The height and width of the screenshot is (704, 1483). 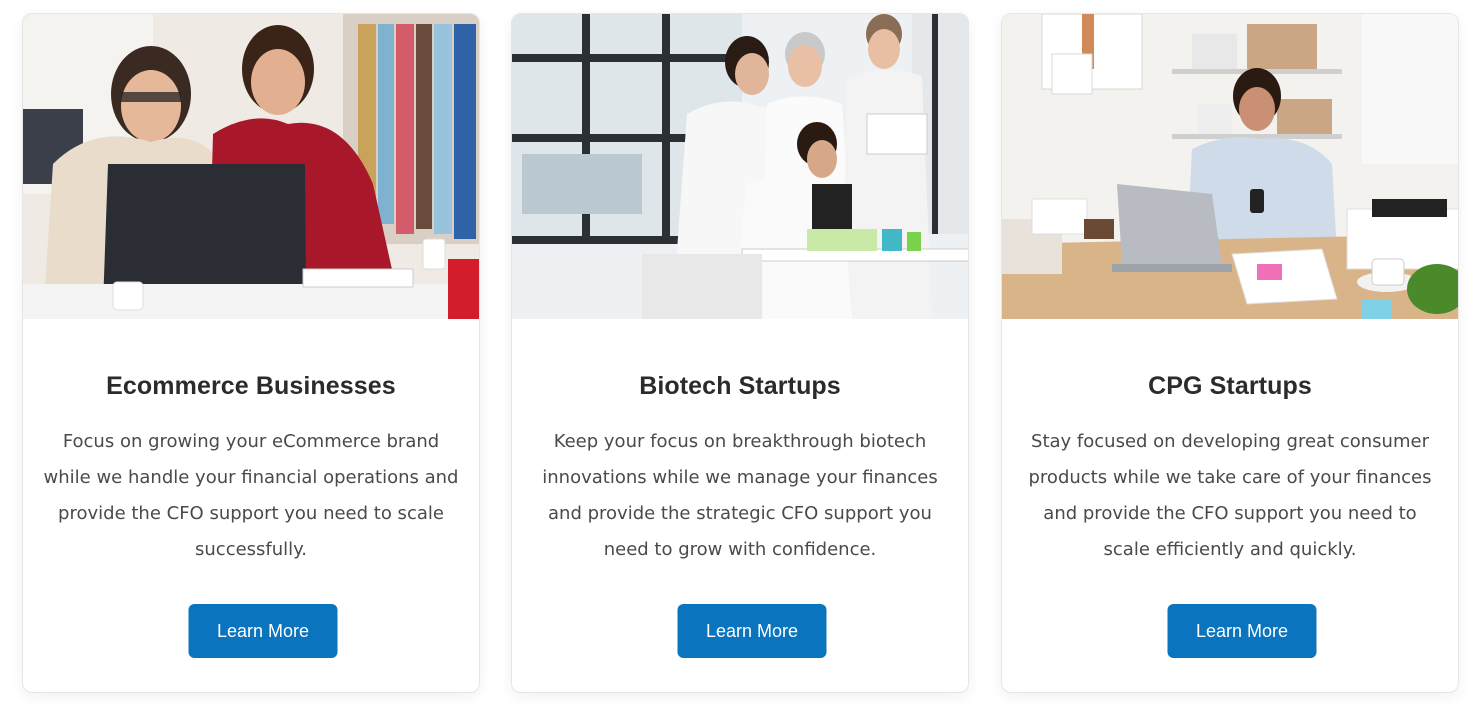 I want to click on photo-two-women-laptop, so click(x=251, y=166).